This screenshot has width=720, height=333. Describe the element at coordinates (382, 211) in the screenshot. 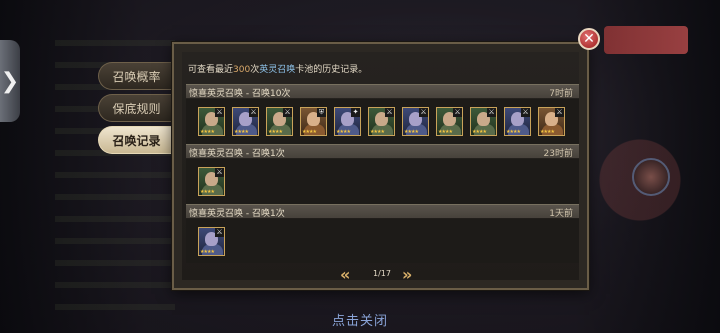

I see `record-header: 惊喜英灵召唤 - 召唤1次 1天前` at that location.